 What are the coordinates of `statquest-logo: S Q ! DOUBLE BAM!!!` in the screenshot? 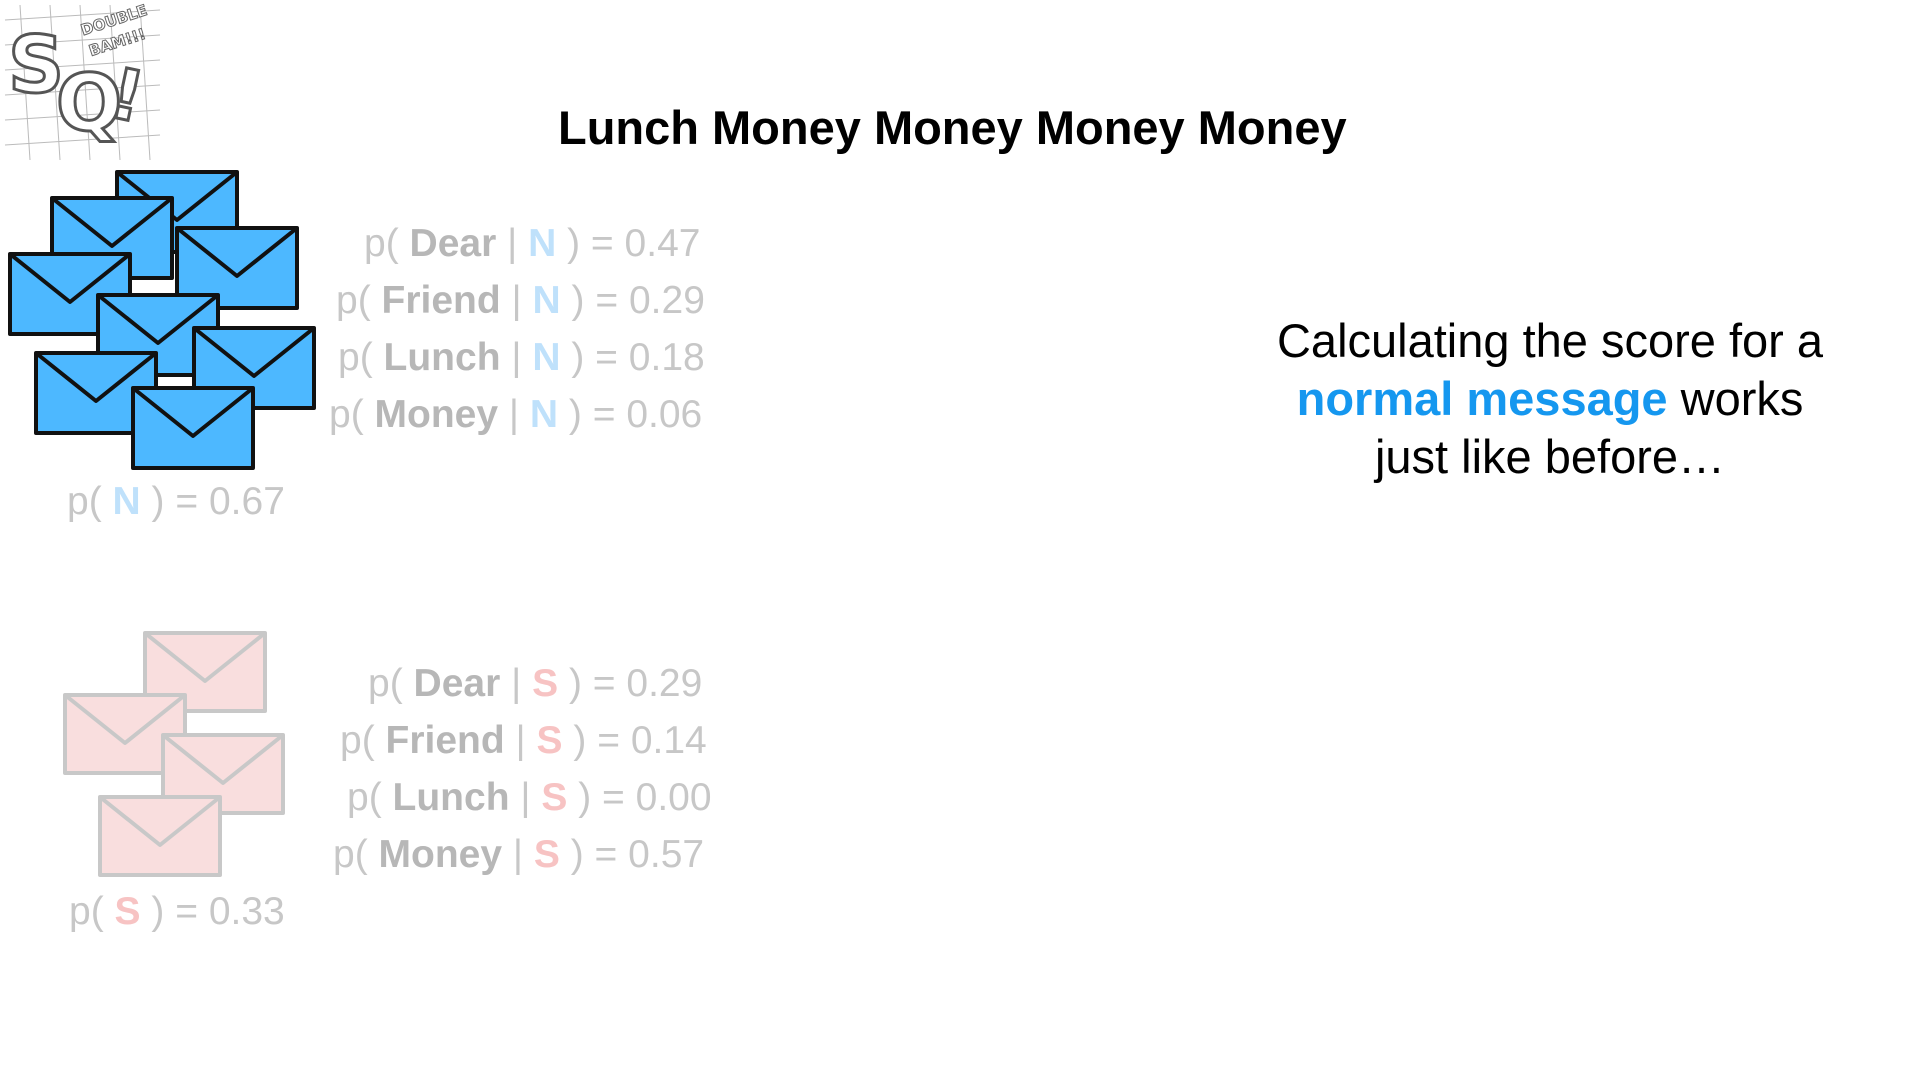 It's located at (82, 81).